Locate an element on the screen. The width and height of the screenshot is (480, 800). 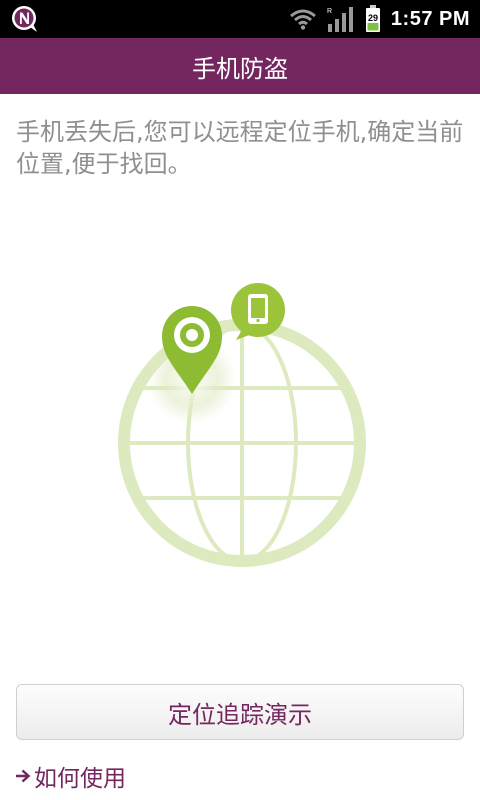
location-tracking-demo-button: 定位追踪演示 is located at coordinates (240, 712).